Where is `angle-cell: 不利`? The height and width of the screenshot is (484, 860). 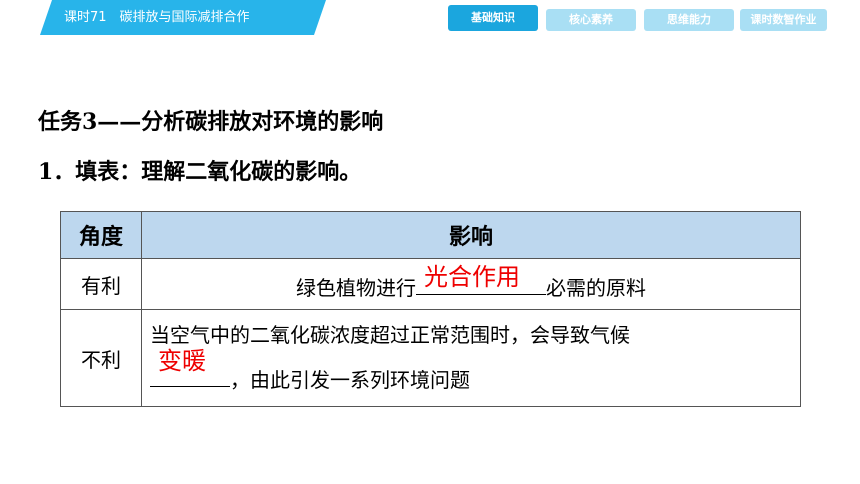 angle-cell: 不利 is located at coordinates (101, 358).